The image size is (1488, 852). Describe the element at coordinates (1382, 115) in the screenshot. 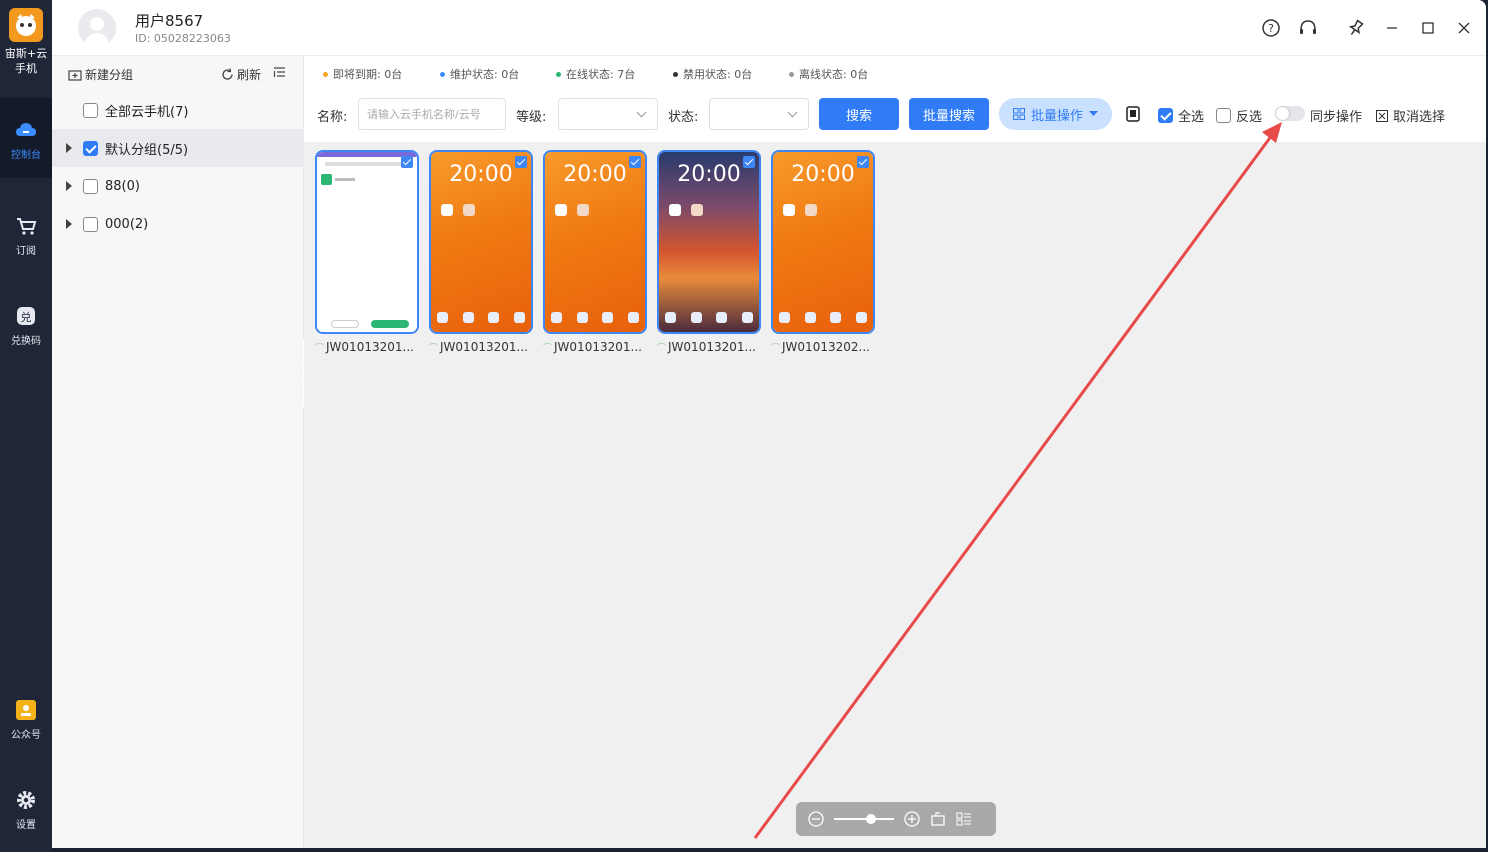

I see `close-box-icon` at that location.